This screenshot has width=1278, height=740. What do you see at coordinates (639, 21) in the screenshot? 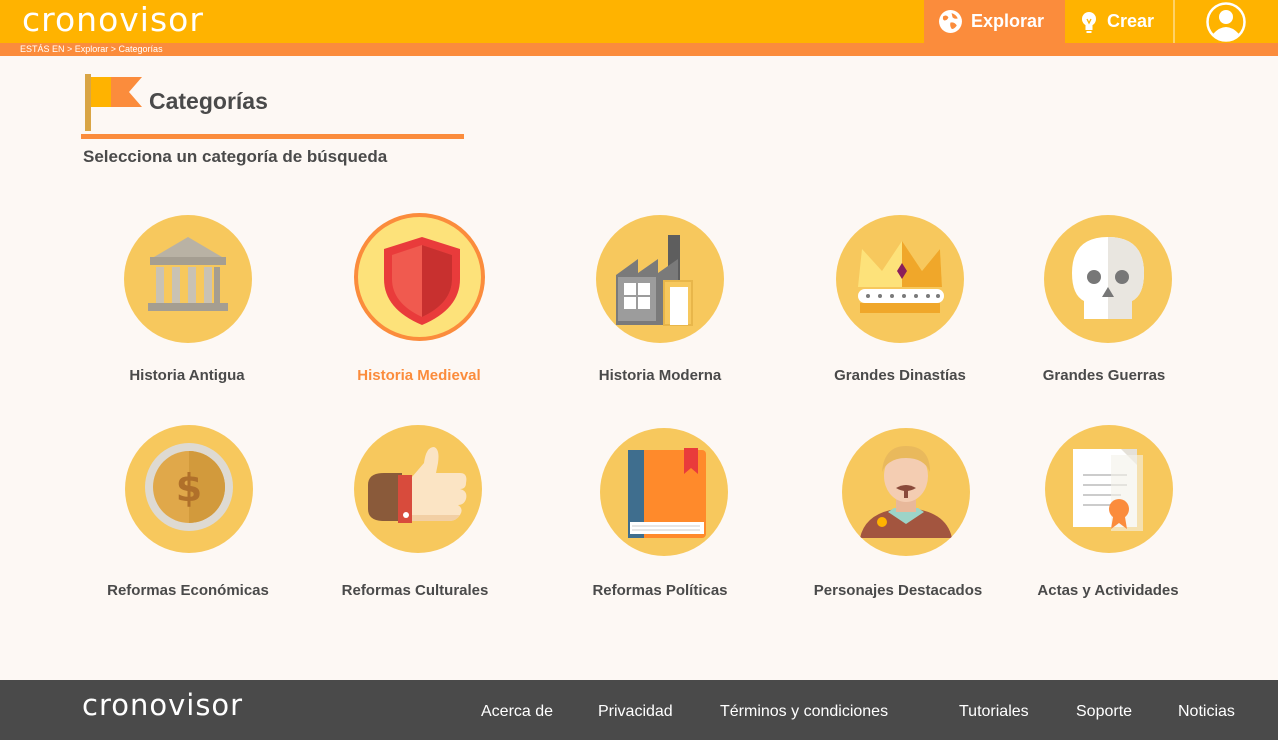
I see `top-bar: cronovisor Explorar Crear` at bounding box center [639, 21].